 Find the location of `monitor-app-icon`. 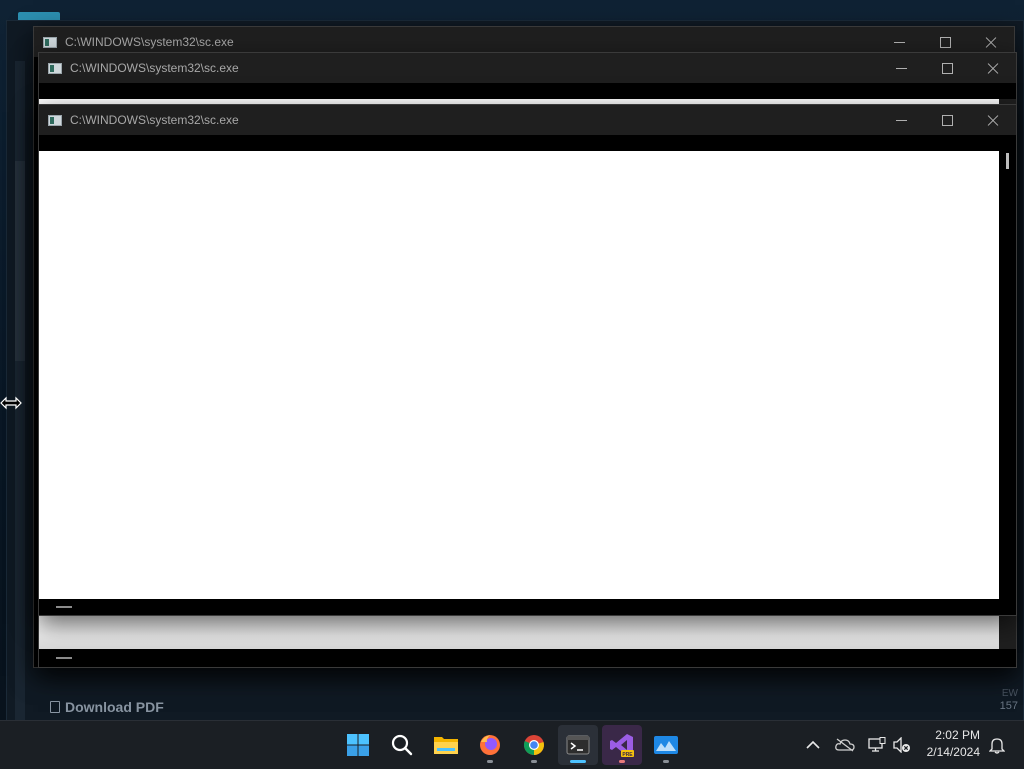

monitor-app-icon is located at coordinates (666, 745).